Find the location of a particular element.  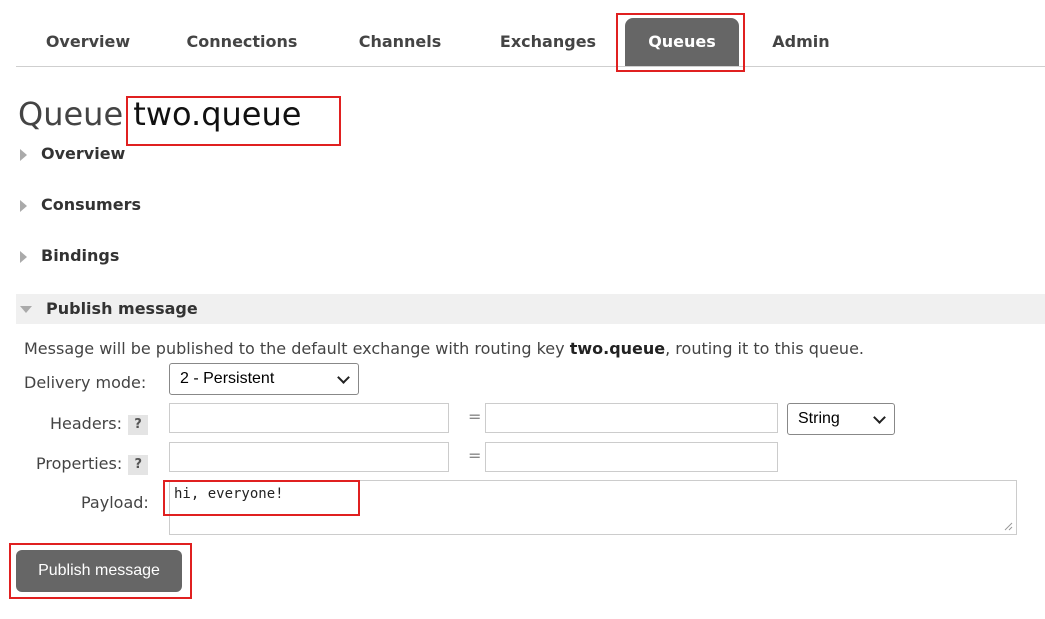

properties-label: Properties: is located at coordinates (79, 463).